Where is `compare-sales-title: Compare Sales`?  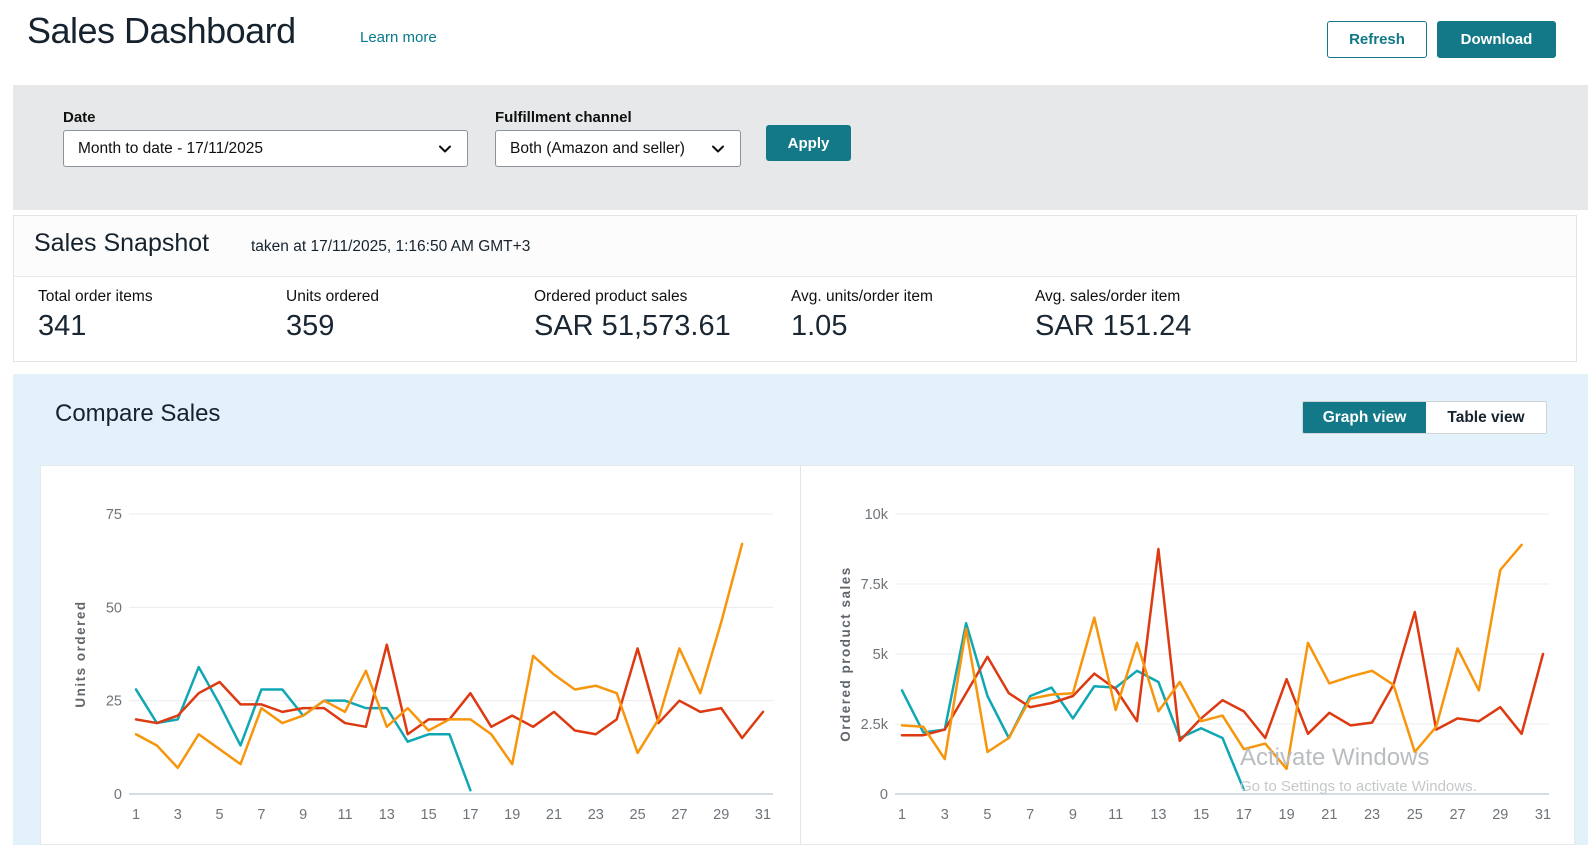 compare-sales-title: Compare Sales is located at coordinates (138, 413).